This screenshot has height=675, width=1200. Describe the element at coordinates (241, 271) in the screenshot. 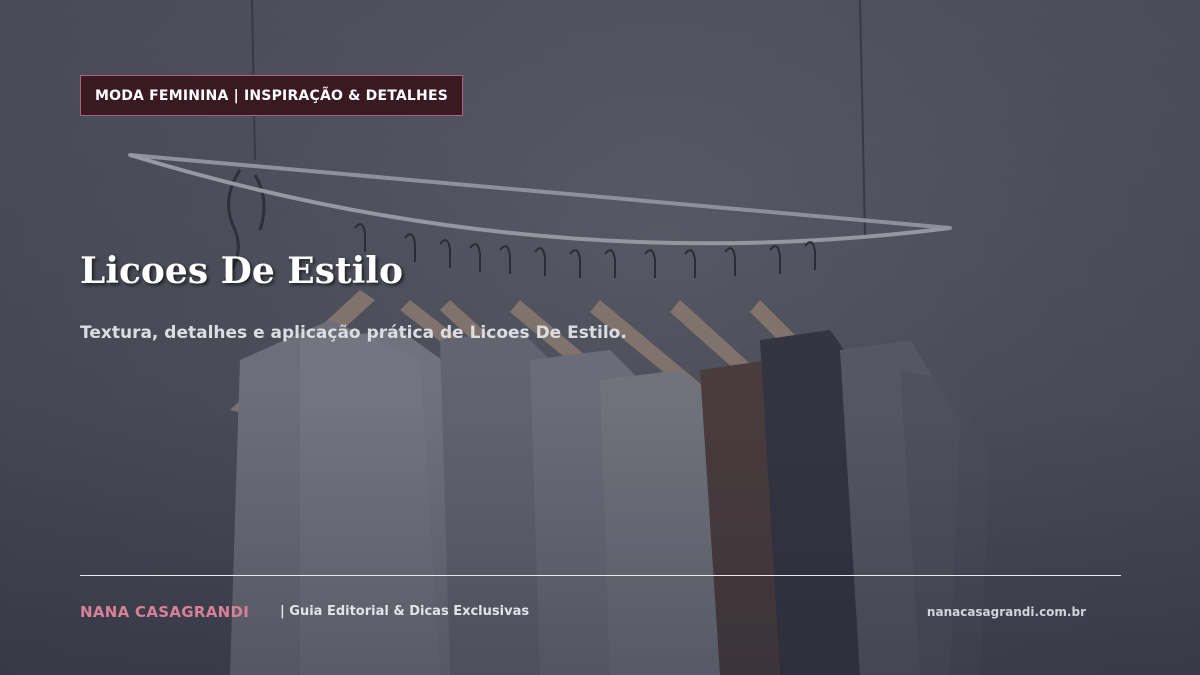

I see `page-title: Licoes De Estilo` at that location.